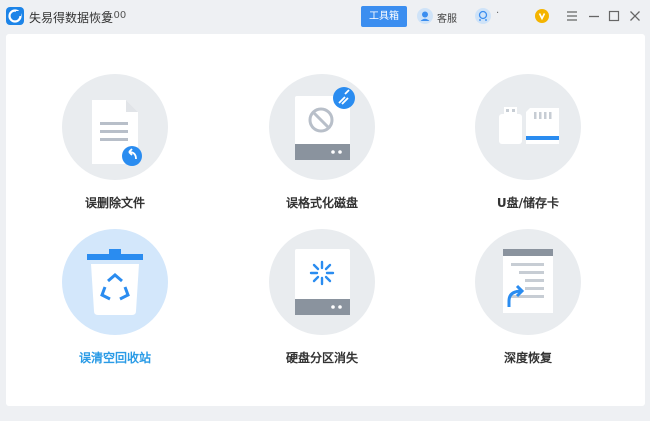 Image resolution: width=650 pixels, height=421 pixels. I want to click on minimize-icon, so click(594, 16).